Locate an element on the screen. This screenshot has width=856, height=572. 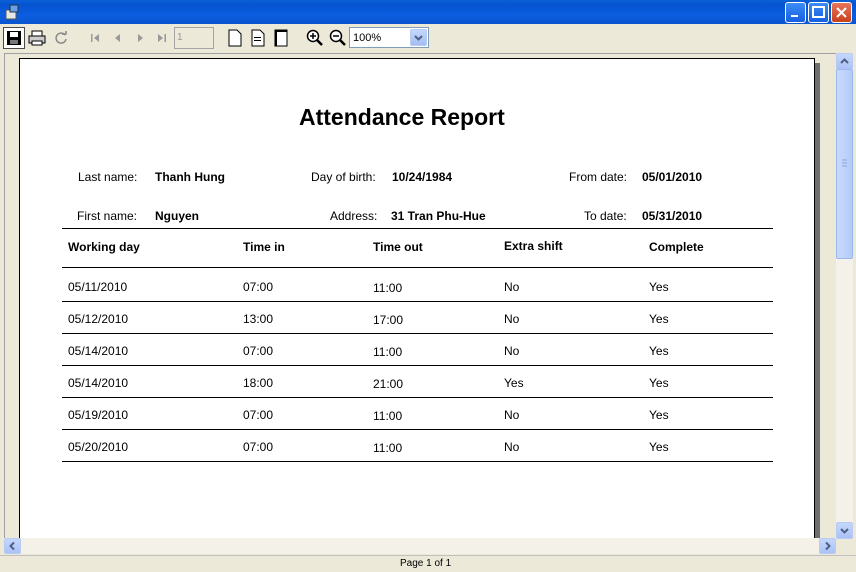
print-button is located at coordinates (37, 38).